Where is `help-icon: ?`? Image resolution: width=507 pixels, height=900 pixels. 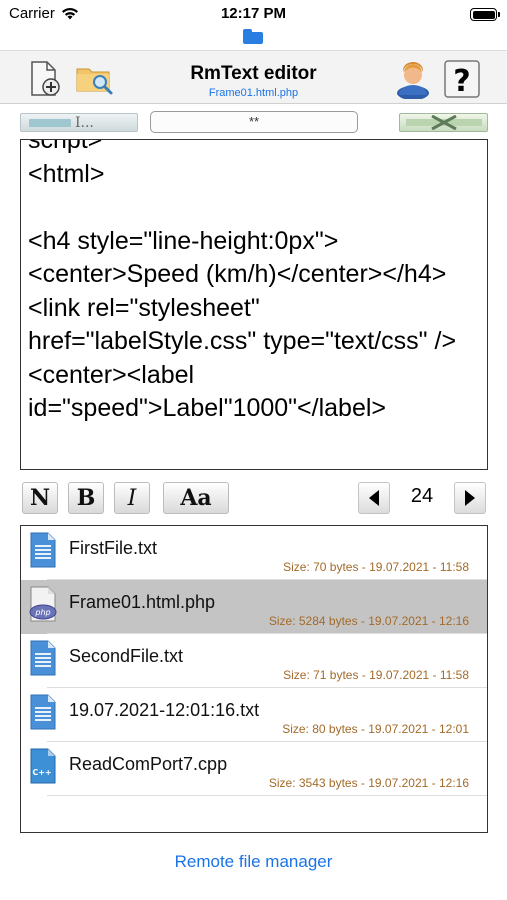
help-icon: ? is located at coordinates (462, 79).